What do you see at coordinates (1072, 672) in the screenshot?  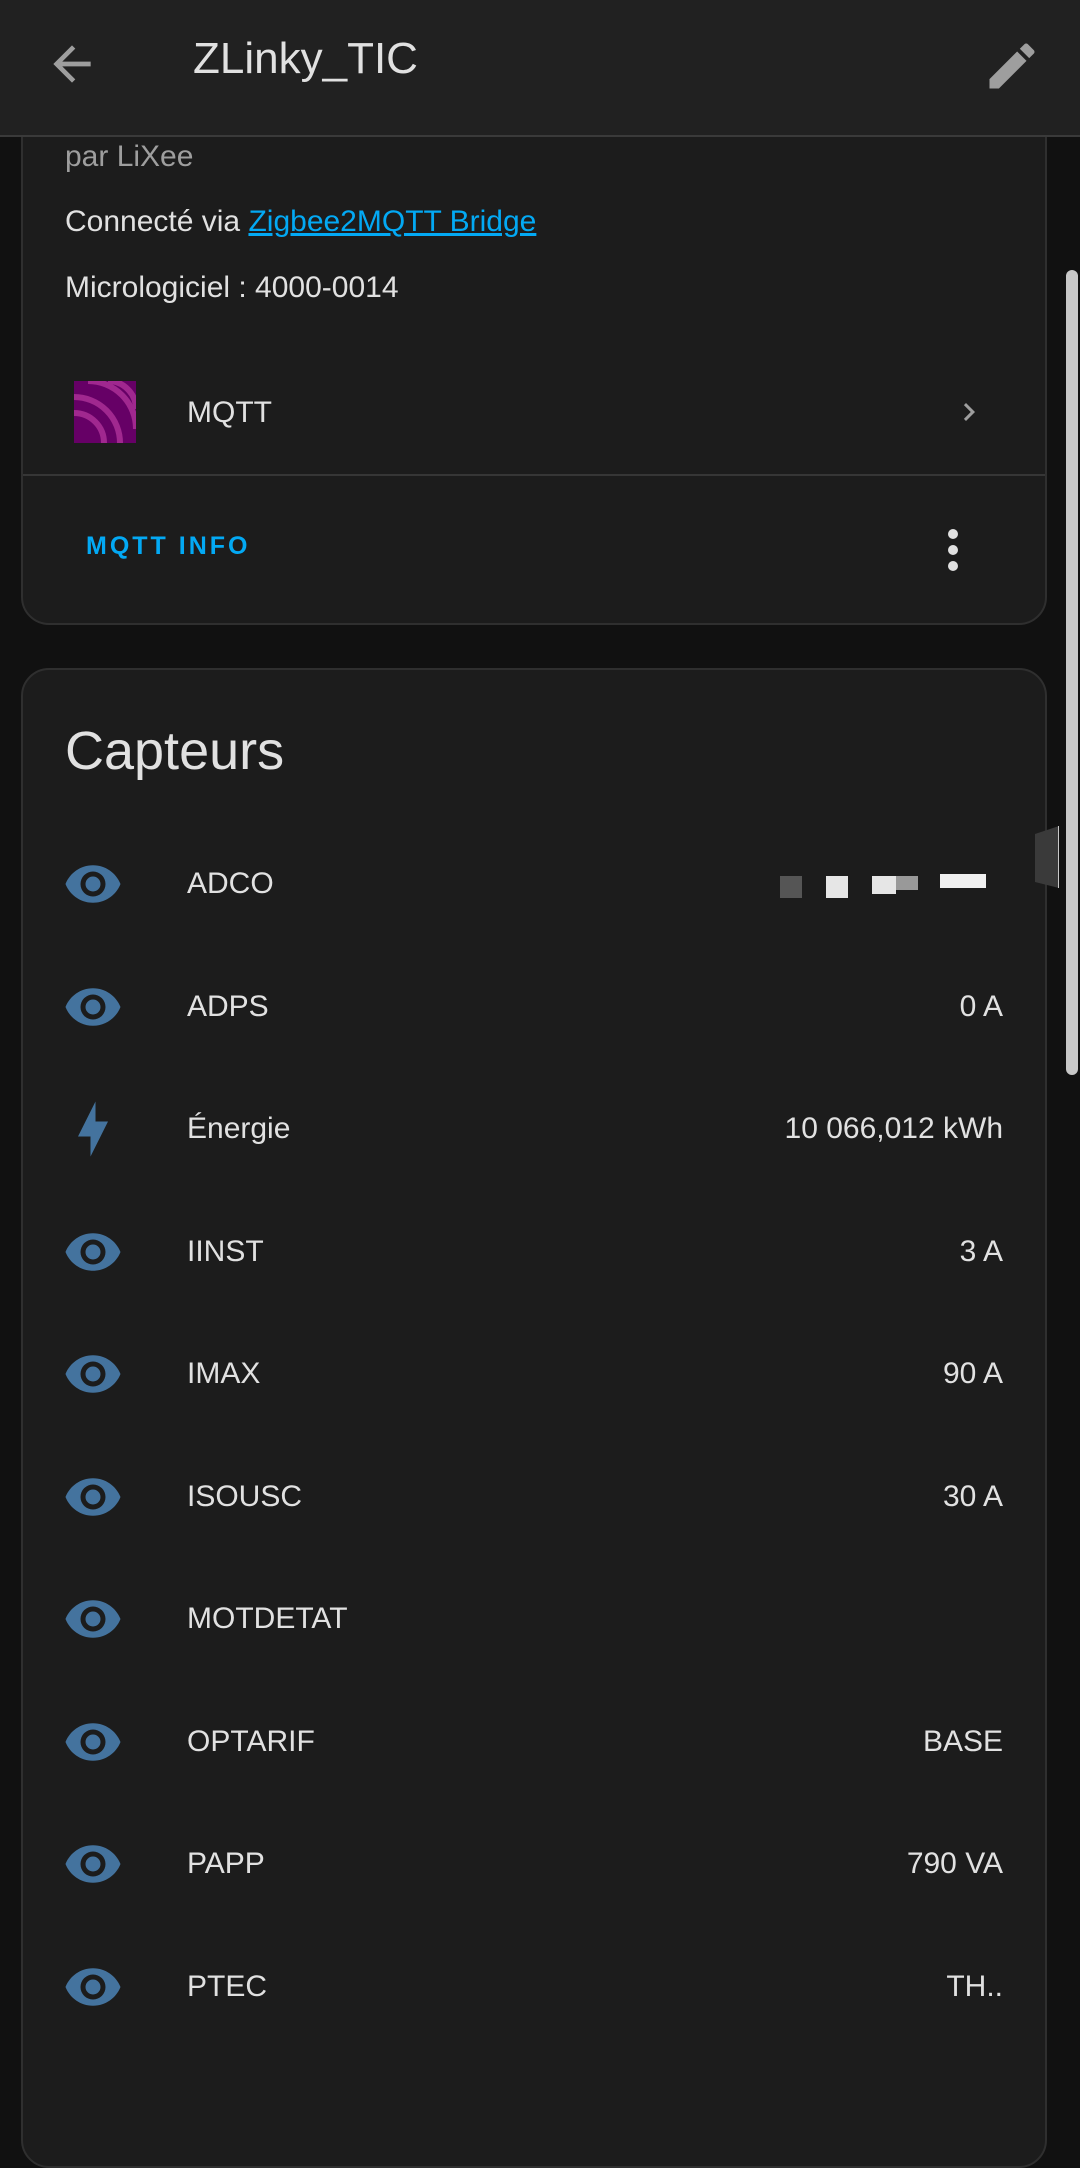 I see `scrollbar` at bounding box center [1072, 672].